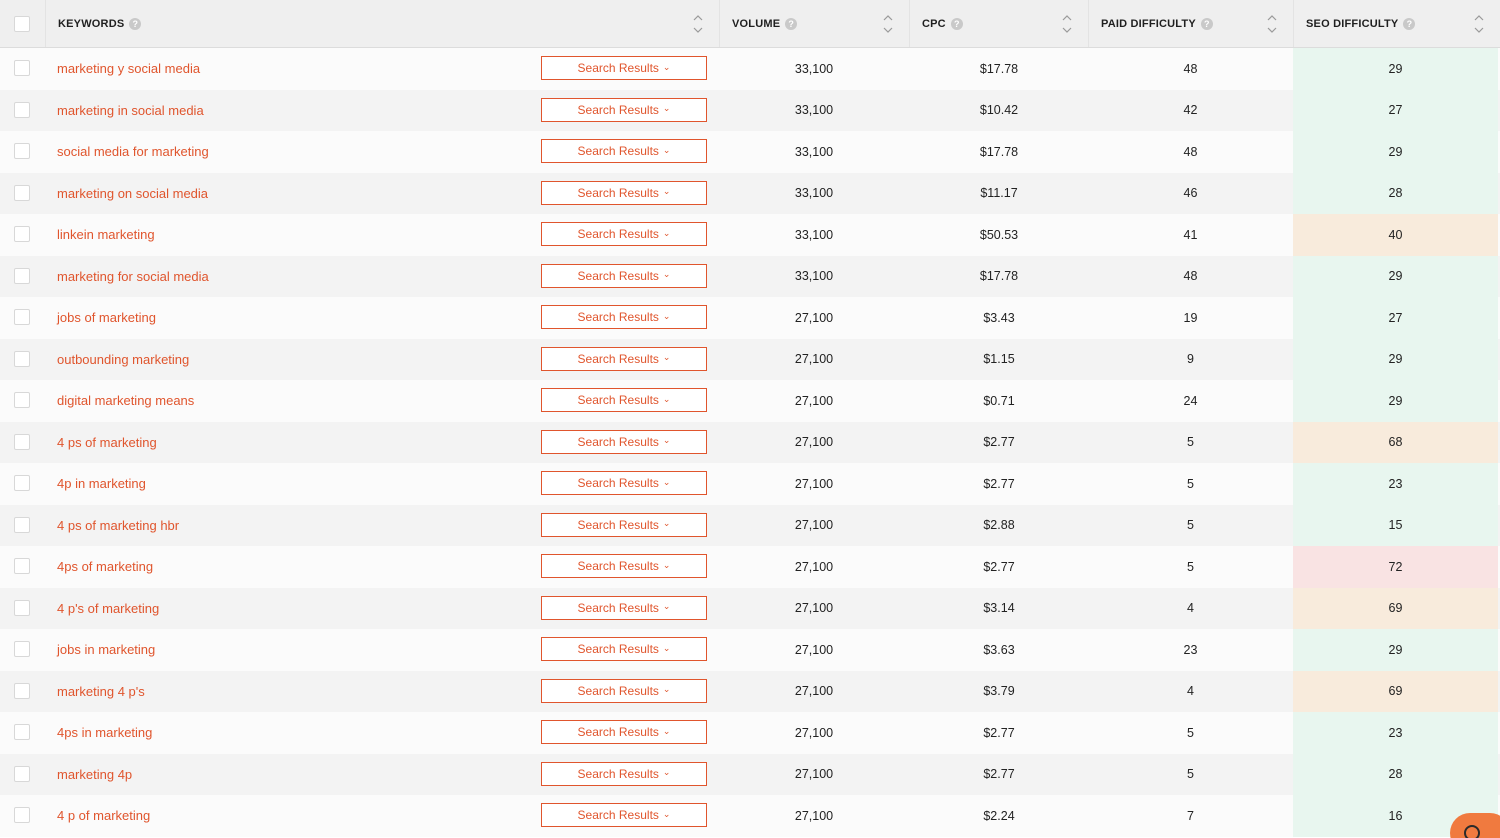 This screenshot has width=1500, height=838. I want to click on column-label-keywords: KEYWORDS, so click(91, 23).